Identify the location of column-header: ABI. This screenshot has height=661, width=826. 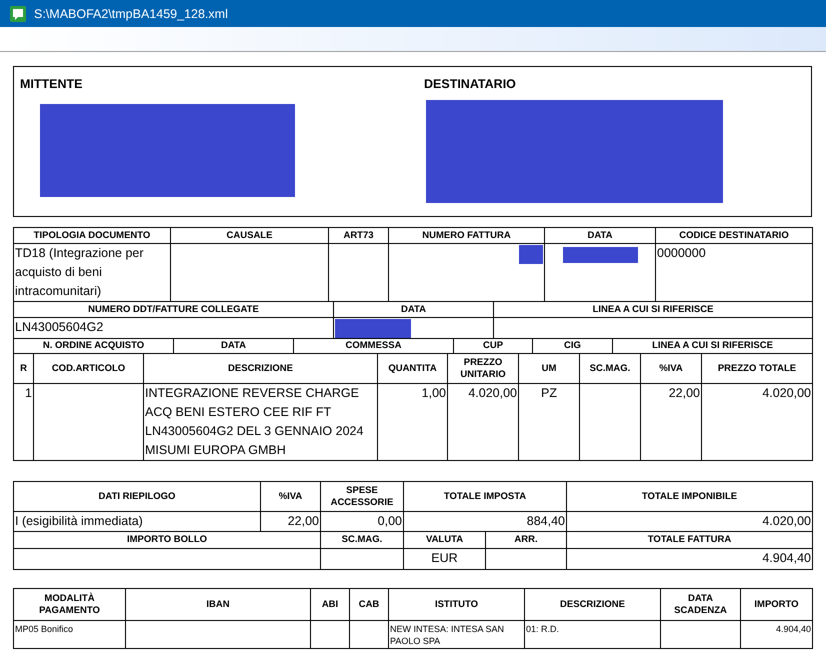
(330, 604).